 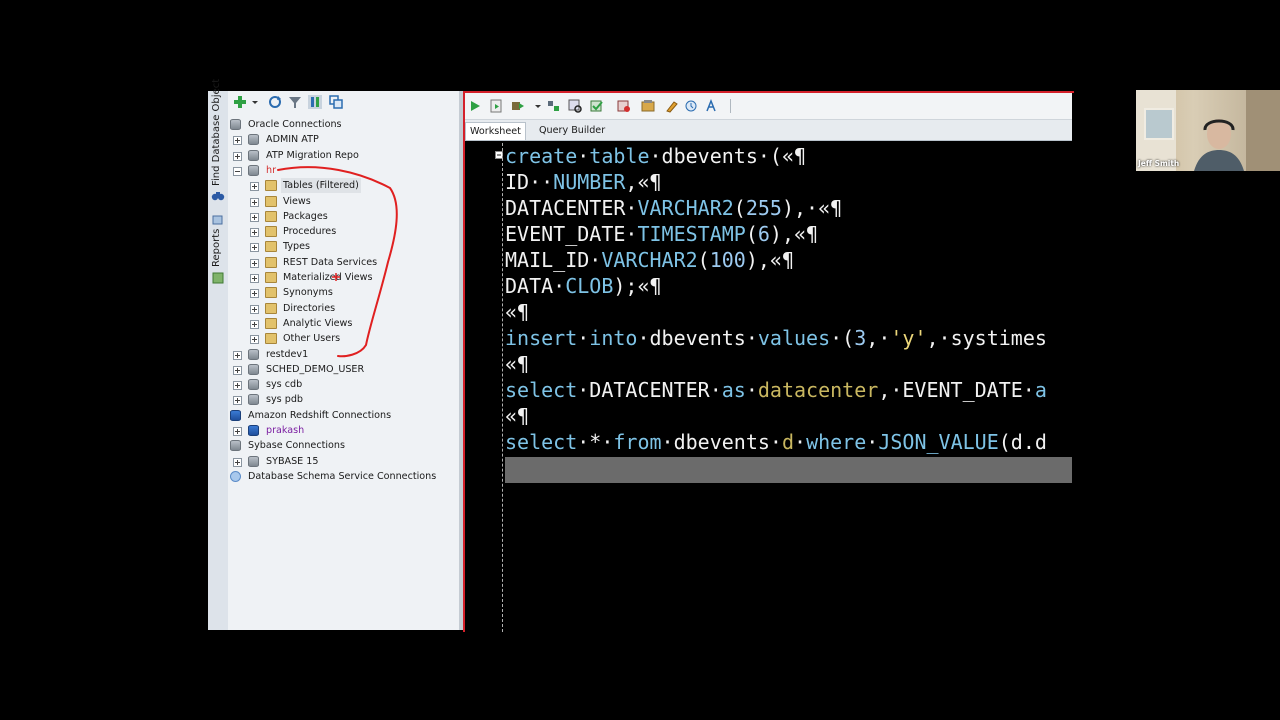 I want to click on tree-node-label: Database Schema Service Connections, so click(x=342, y=476).